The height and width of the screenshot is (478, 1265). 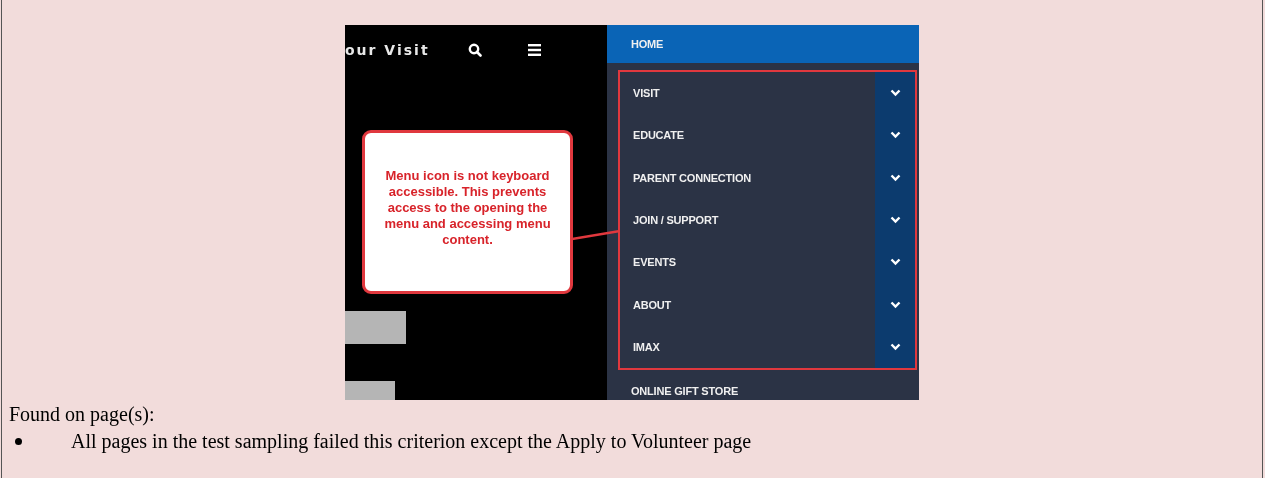 What do you see at coordinates (767, 93) in the screenshot?
I see `menu-item: VISIT` at bounding box center [767, 93].